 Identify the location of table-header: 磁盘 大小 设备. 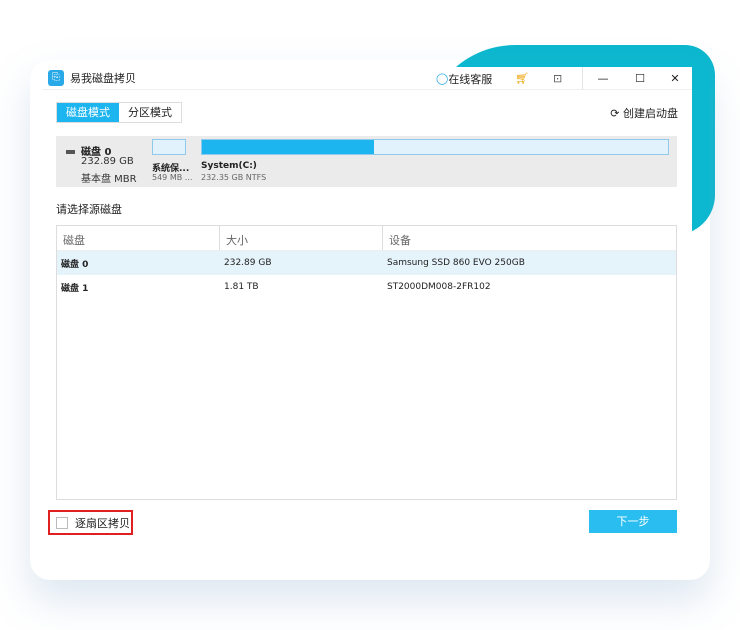
(366, 238).